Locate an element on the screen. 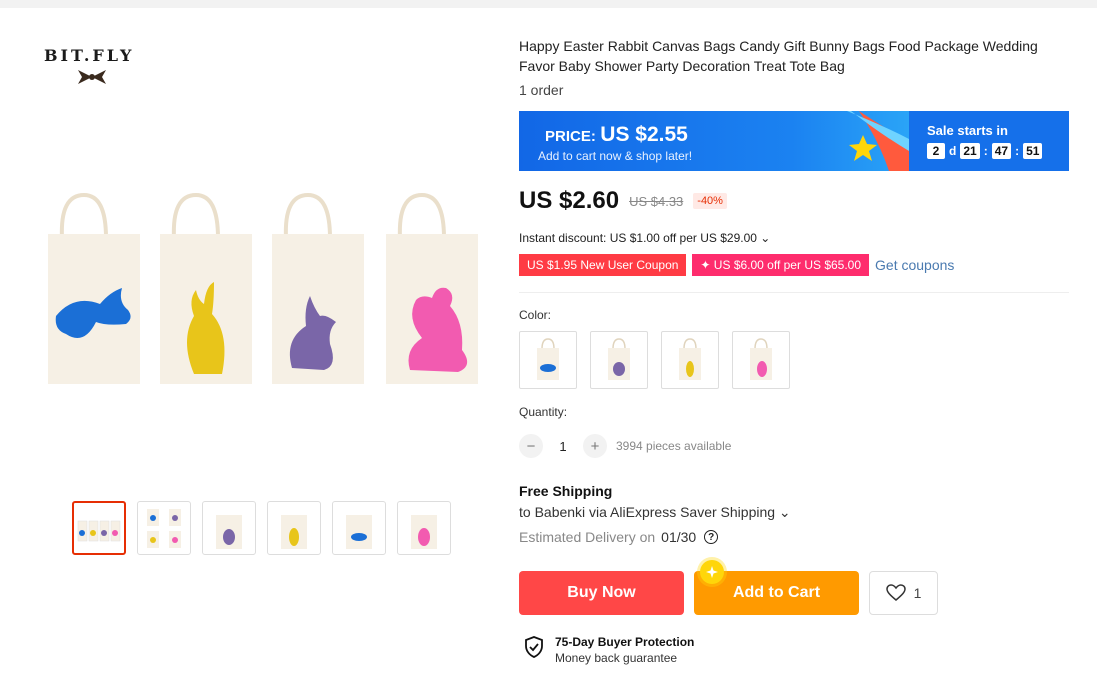  quantity-available: 3994 pieces available is located at coordinates (674, 446).